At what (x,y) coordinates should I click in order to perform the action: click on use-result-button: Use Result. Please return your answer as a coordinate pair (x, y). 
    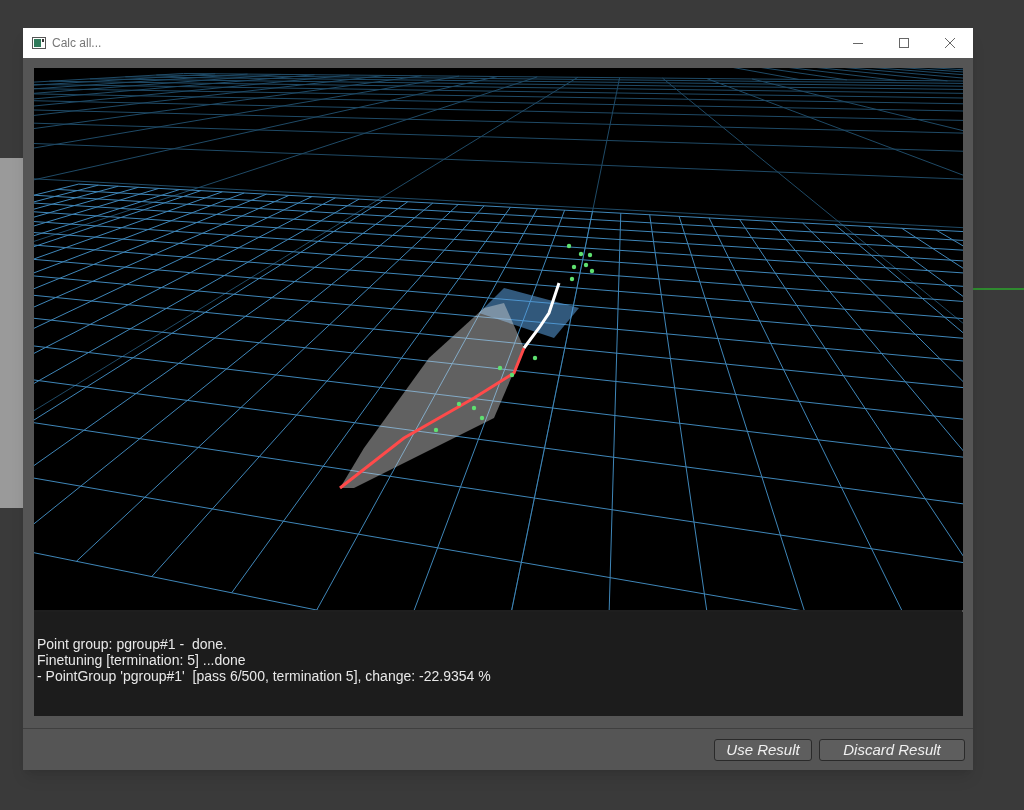
    Looking at the image, I should click on (763, 749).